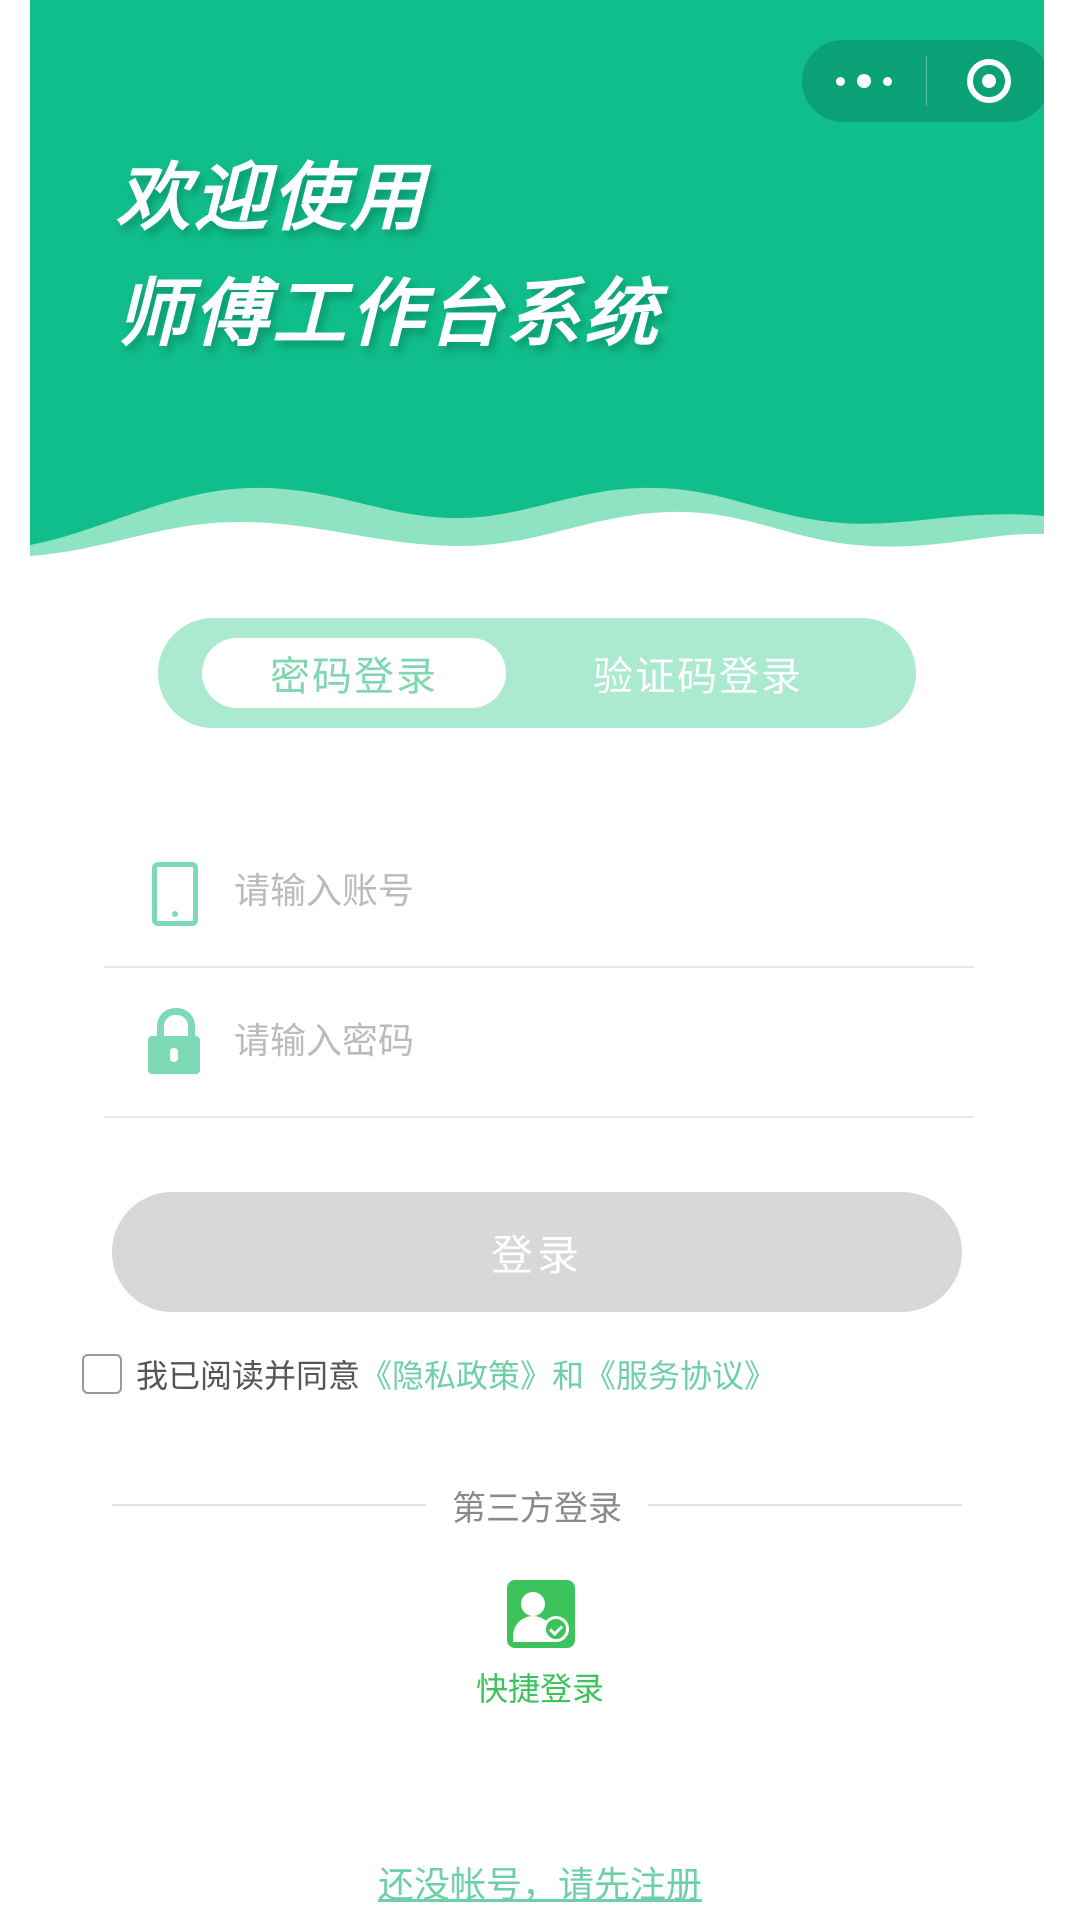  What do you see at coordinates (537, 1252) in the screenshot?
I see `login-button: 登录` at bounding box center [537, 1252].